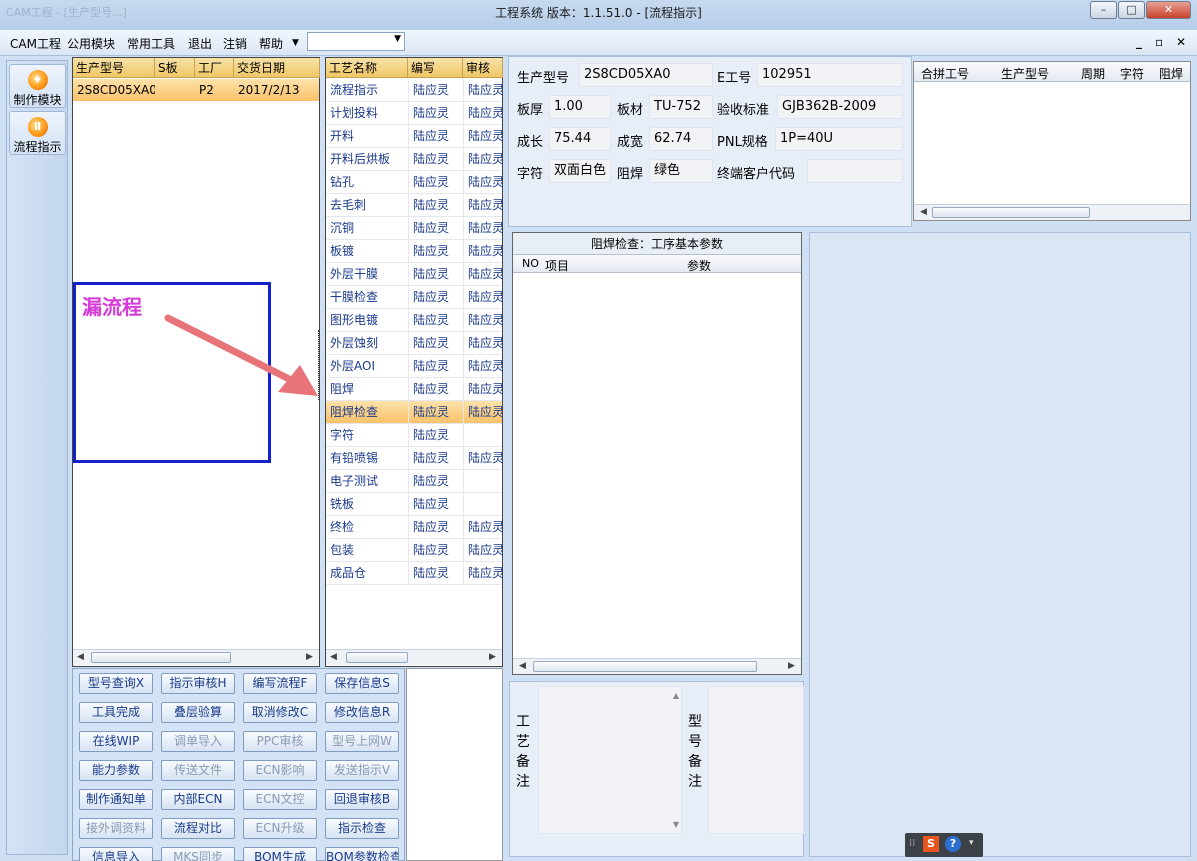 The image size is (1197, 861). I want to click on table-row: 有铅喷锡 陆应灵 陆应灵, so click(414, 458).